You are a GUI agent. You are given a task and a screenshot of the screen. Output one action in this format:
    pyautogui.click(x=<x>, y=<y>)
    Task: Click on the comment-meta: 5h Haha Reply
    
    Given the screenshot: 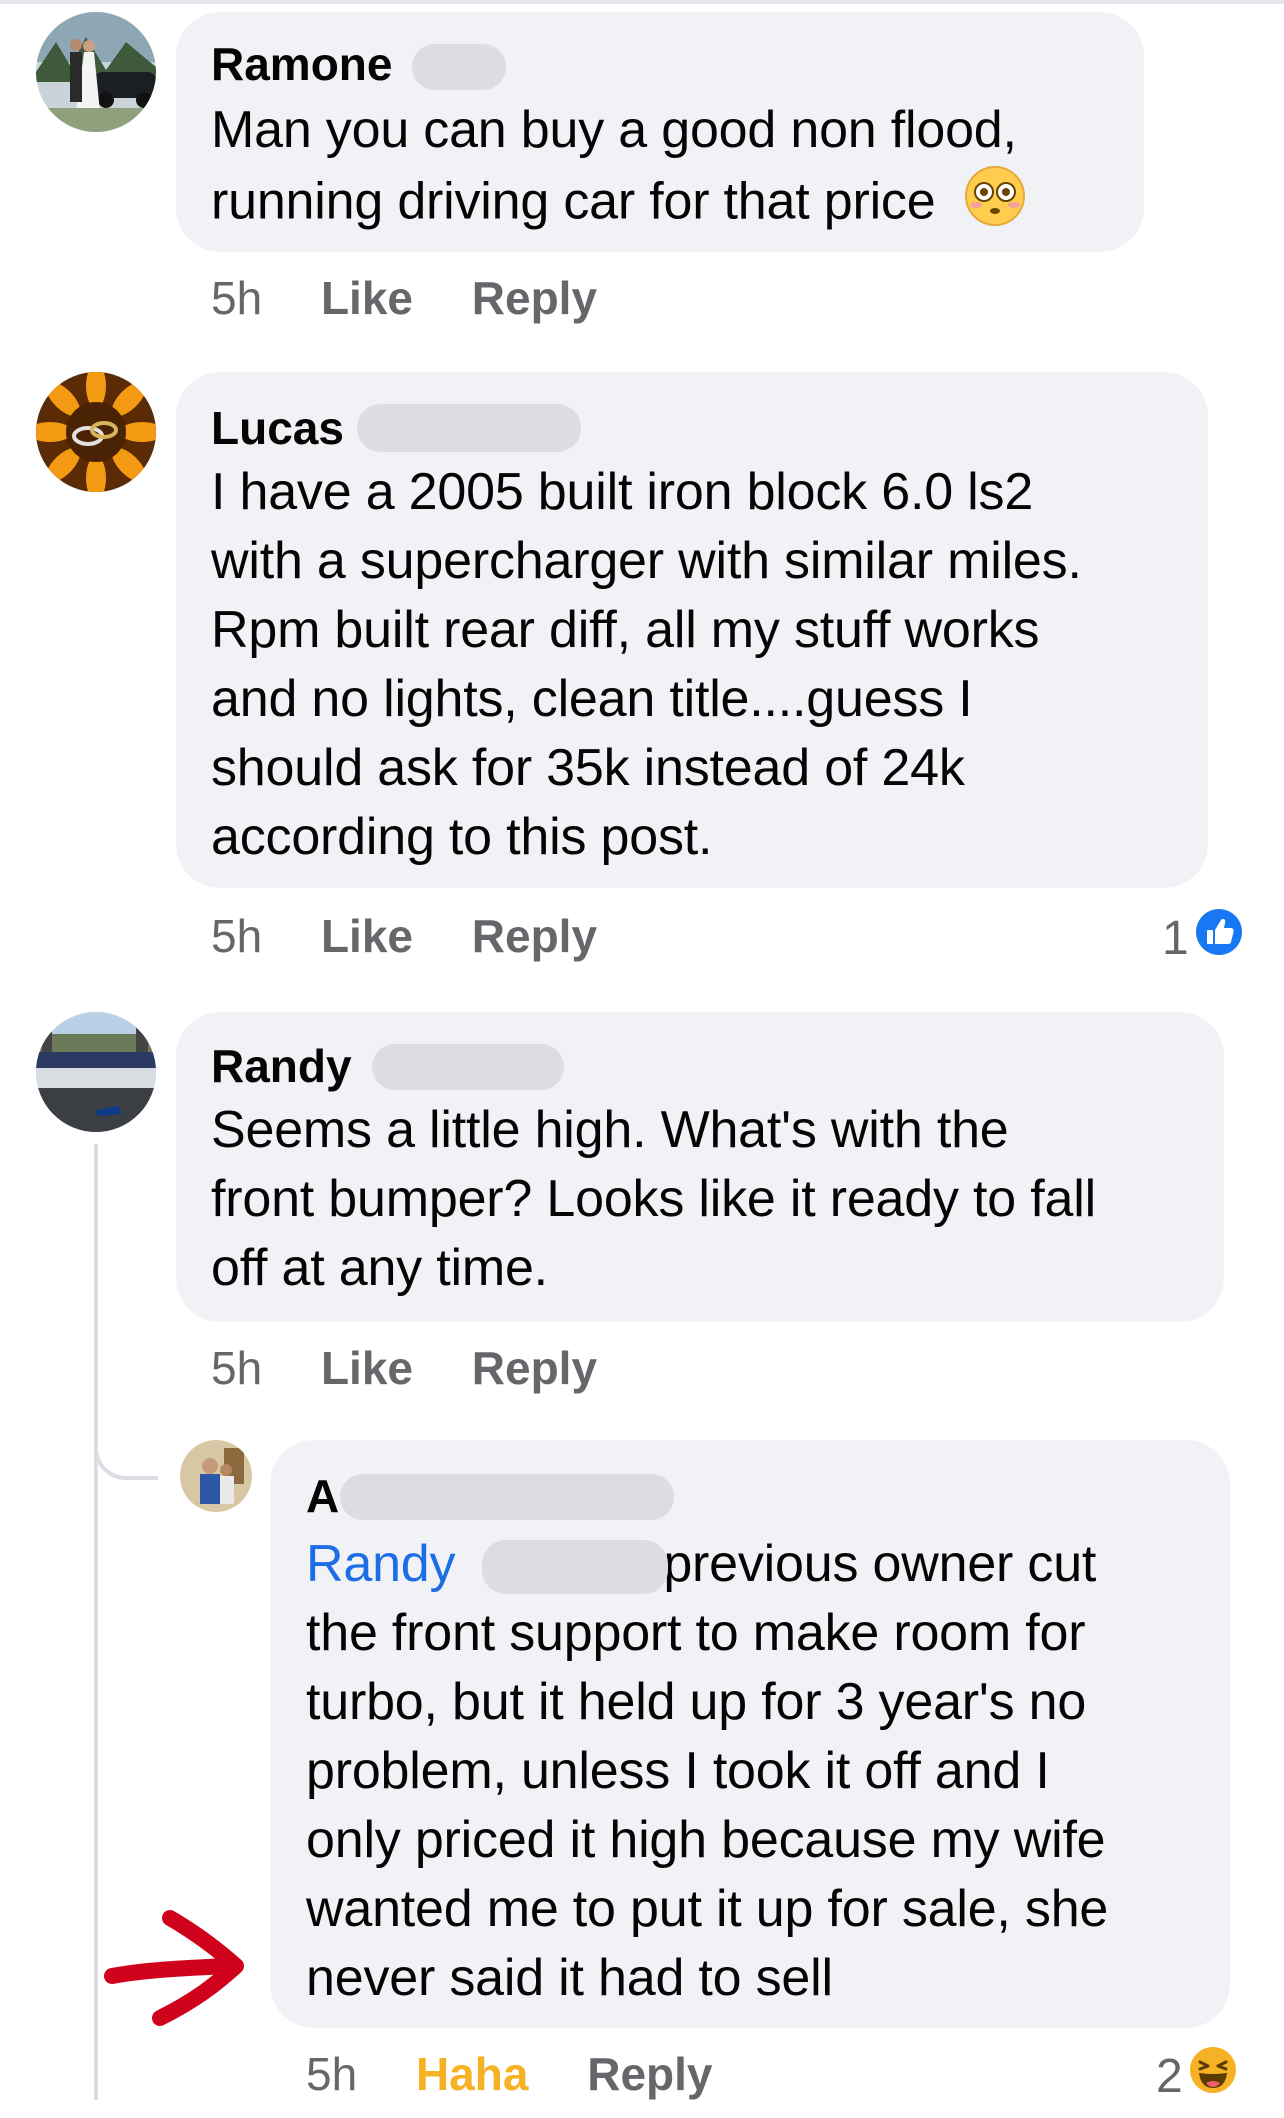 What is the action you would take?
    pyautogui.click(x=509, y=2074)
    